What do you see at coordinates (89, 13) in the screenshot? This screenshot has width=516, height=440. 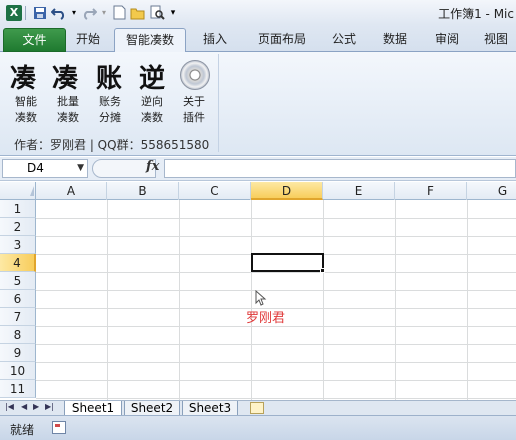 I see `redo-icon` at bounding box center [89, 13].